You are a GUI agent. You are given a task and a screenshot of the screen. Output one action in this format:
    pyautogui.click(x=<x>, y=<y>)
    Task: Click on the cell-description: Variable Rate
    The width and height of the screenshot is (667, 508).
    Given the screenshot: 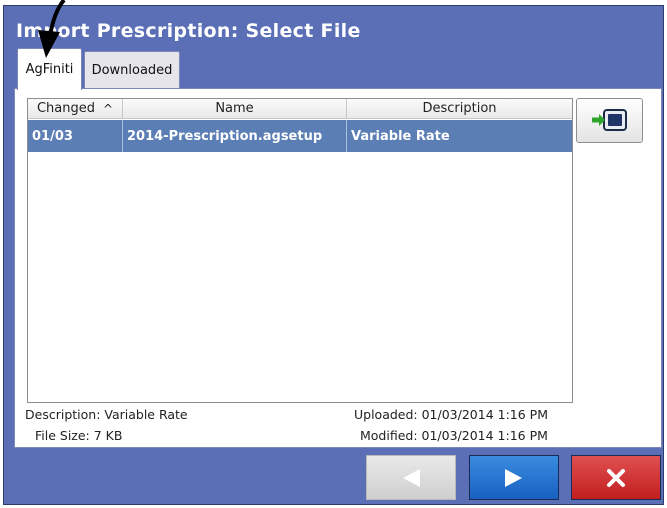 What is the action you would take?
    pyautogui.click(x=400, y=136)
    